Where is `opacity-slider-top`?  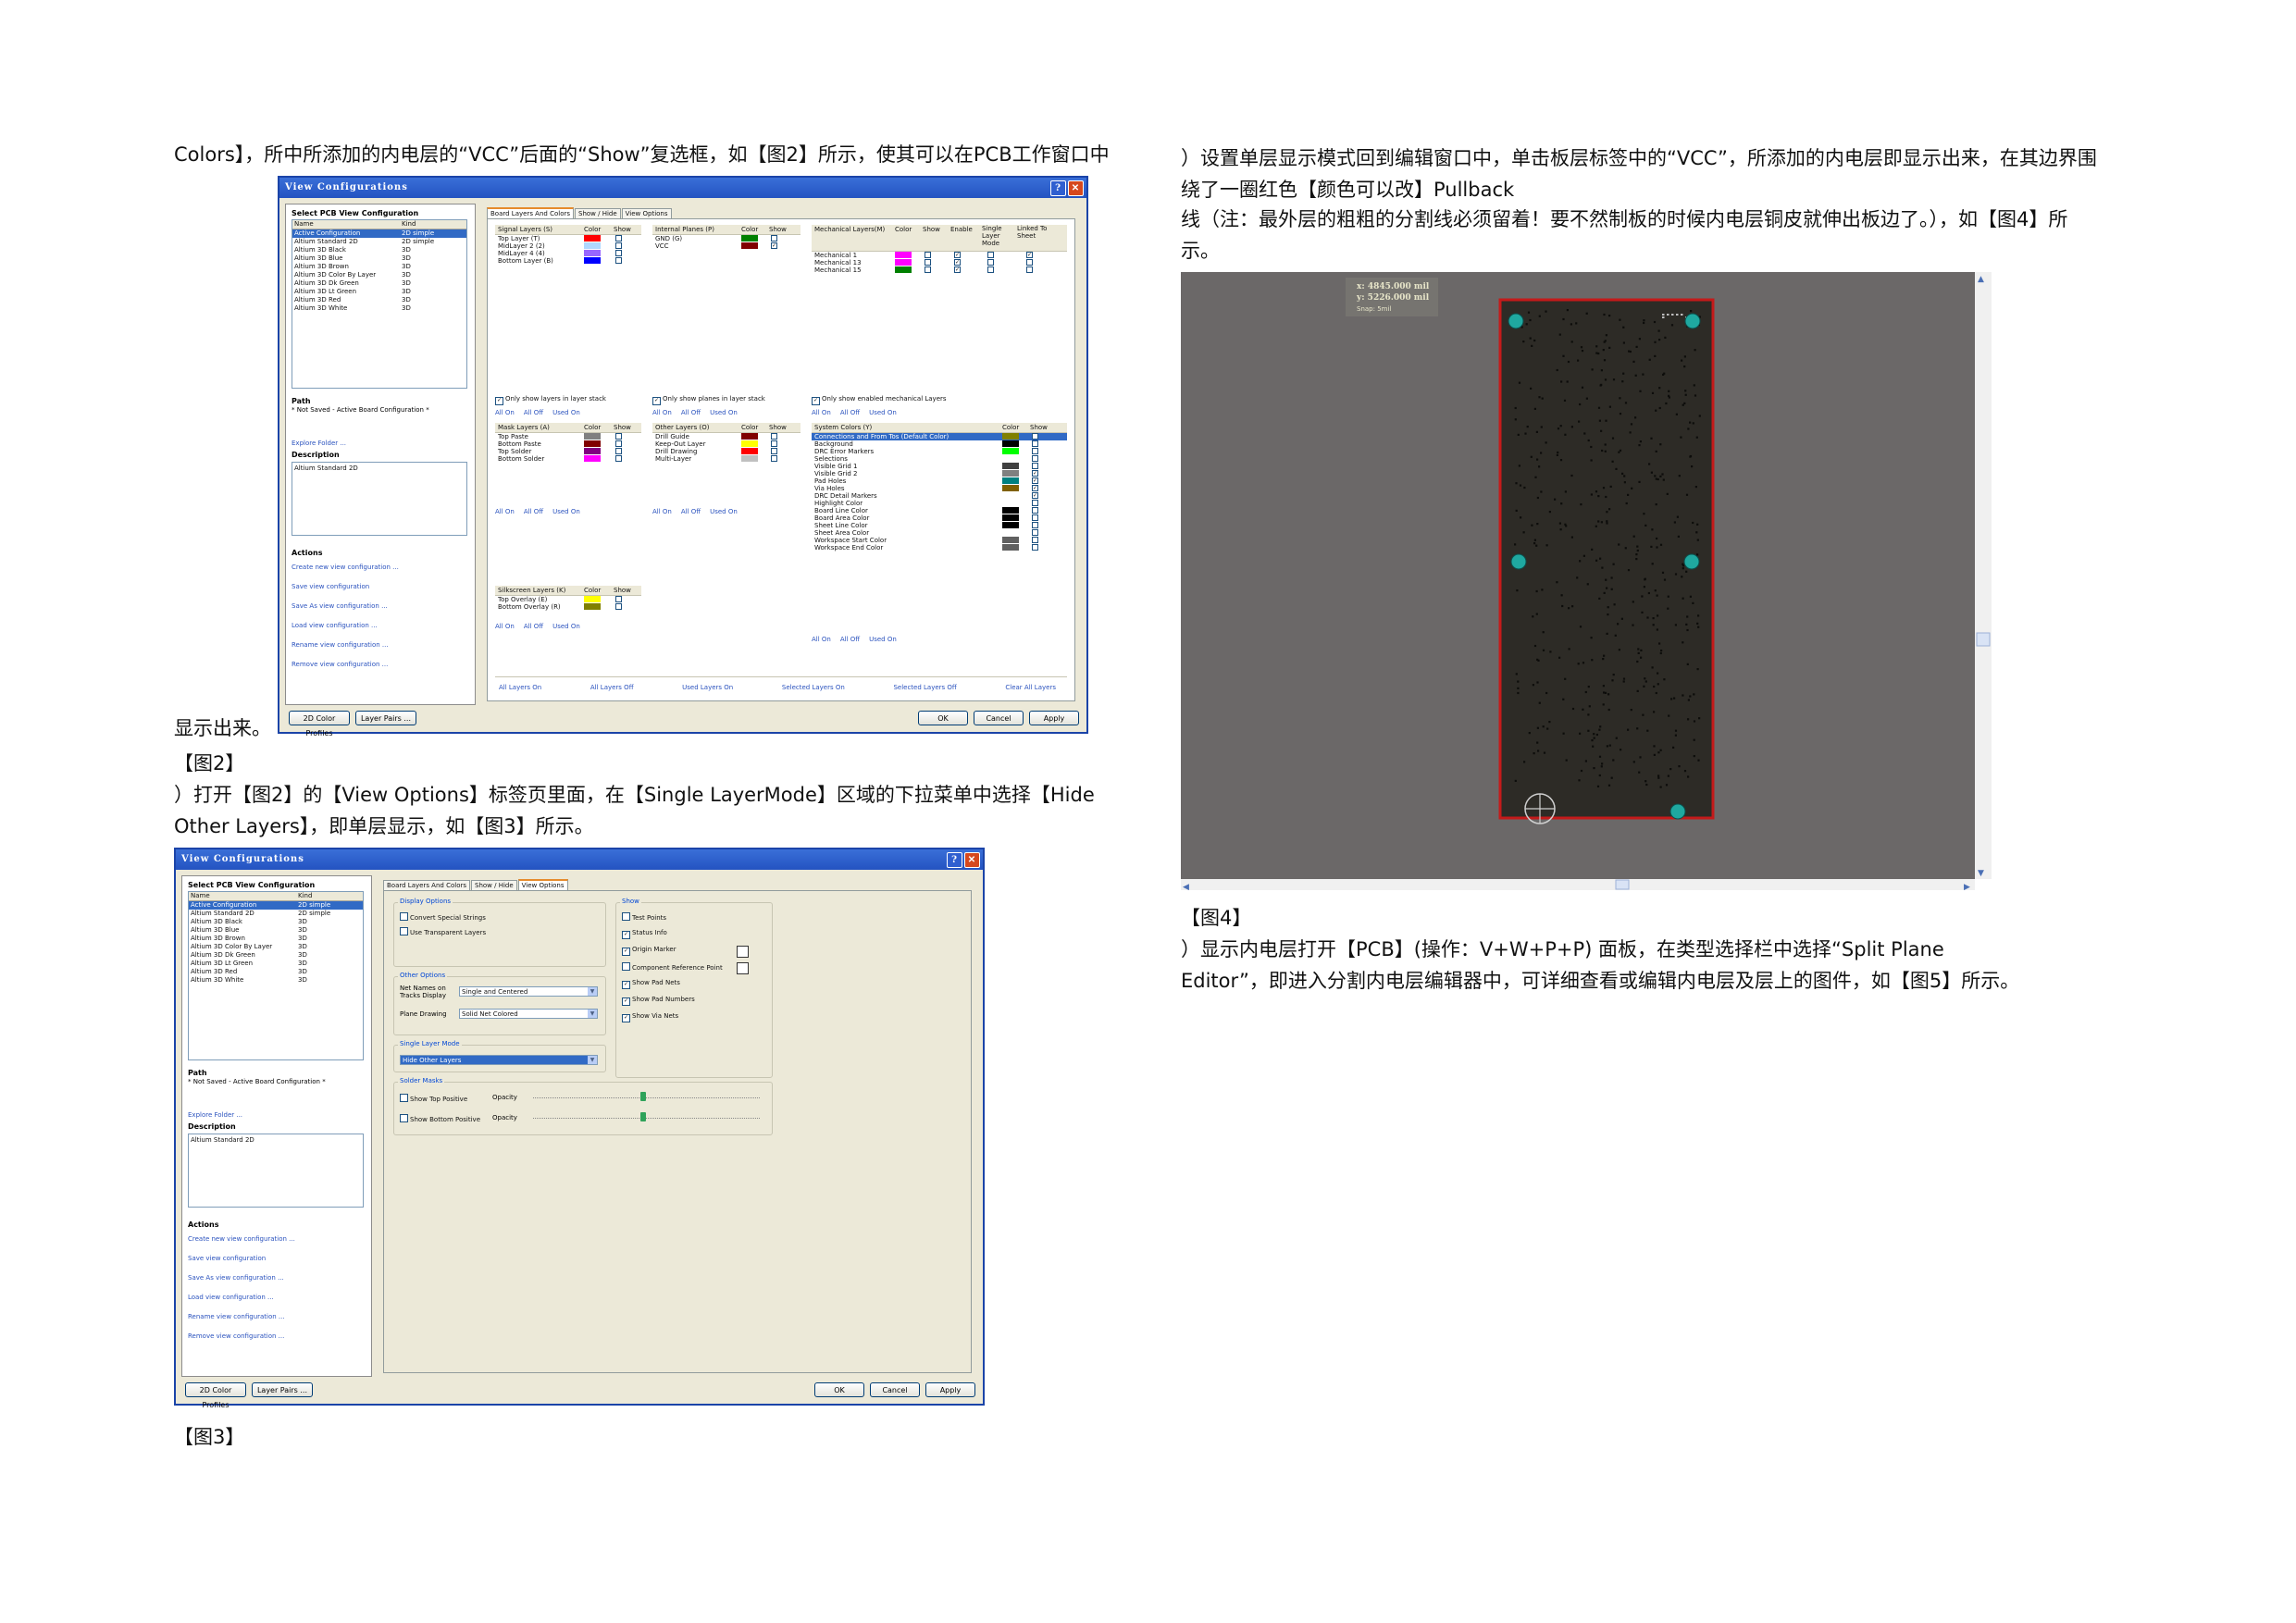 opacity-slider-top is located at coordinates (647, 1098).